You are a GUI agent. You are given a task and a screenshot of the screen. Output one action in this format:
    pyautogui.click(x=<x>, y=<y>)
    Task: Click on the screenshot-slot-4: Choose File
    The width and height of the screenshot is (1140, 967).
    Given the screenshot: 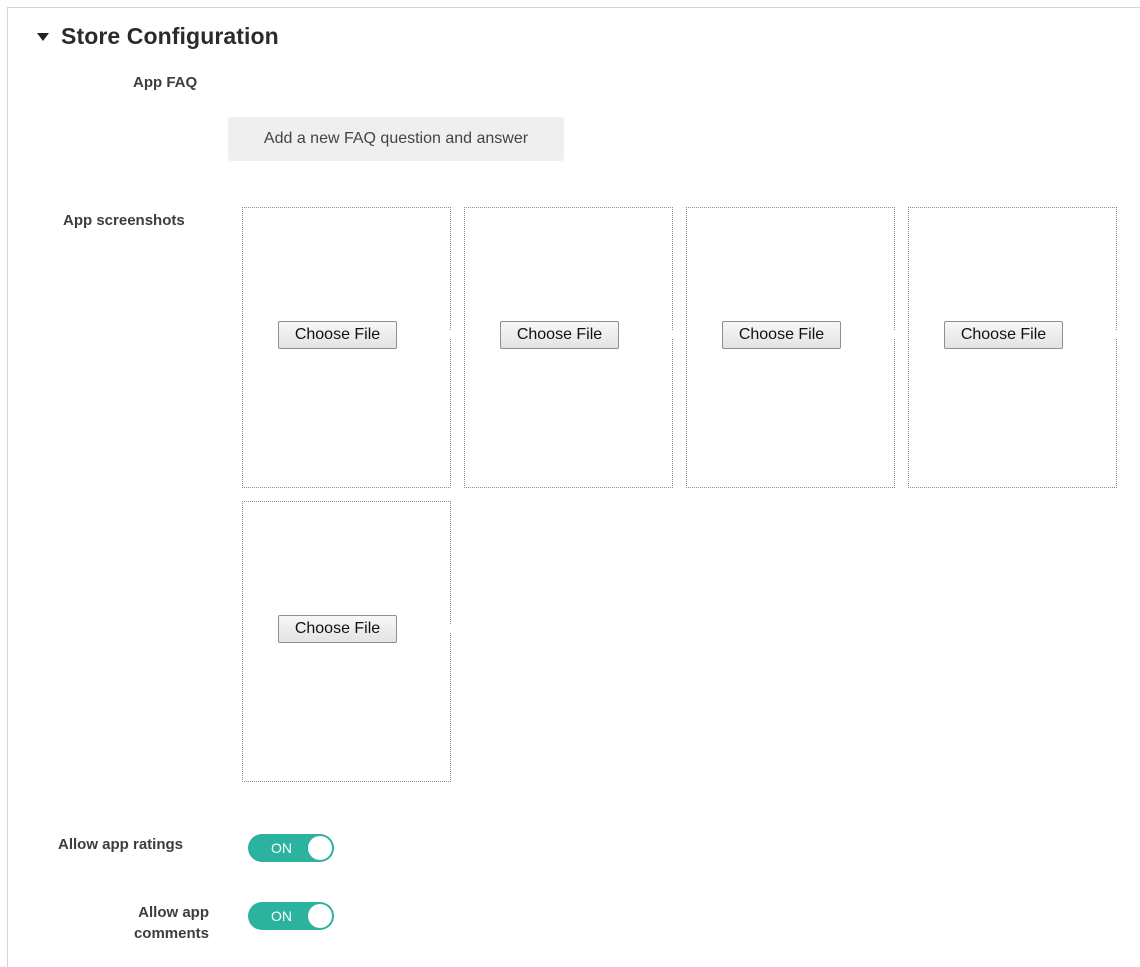 What is the action you would take?
    pyautogui.click(x=1012, y=347)
    